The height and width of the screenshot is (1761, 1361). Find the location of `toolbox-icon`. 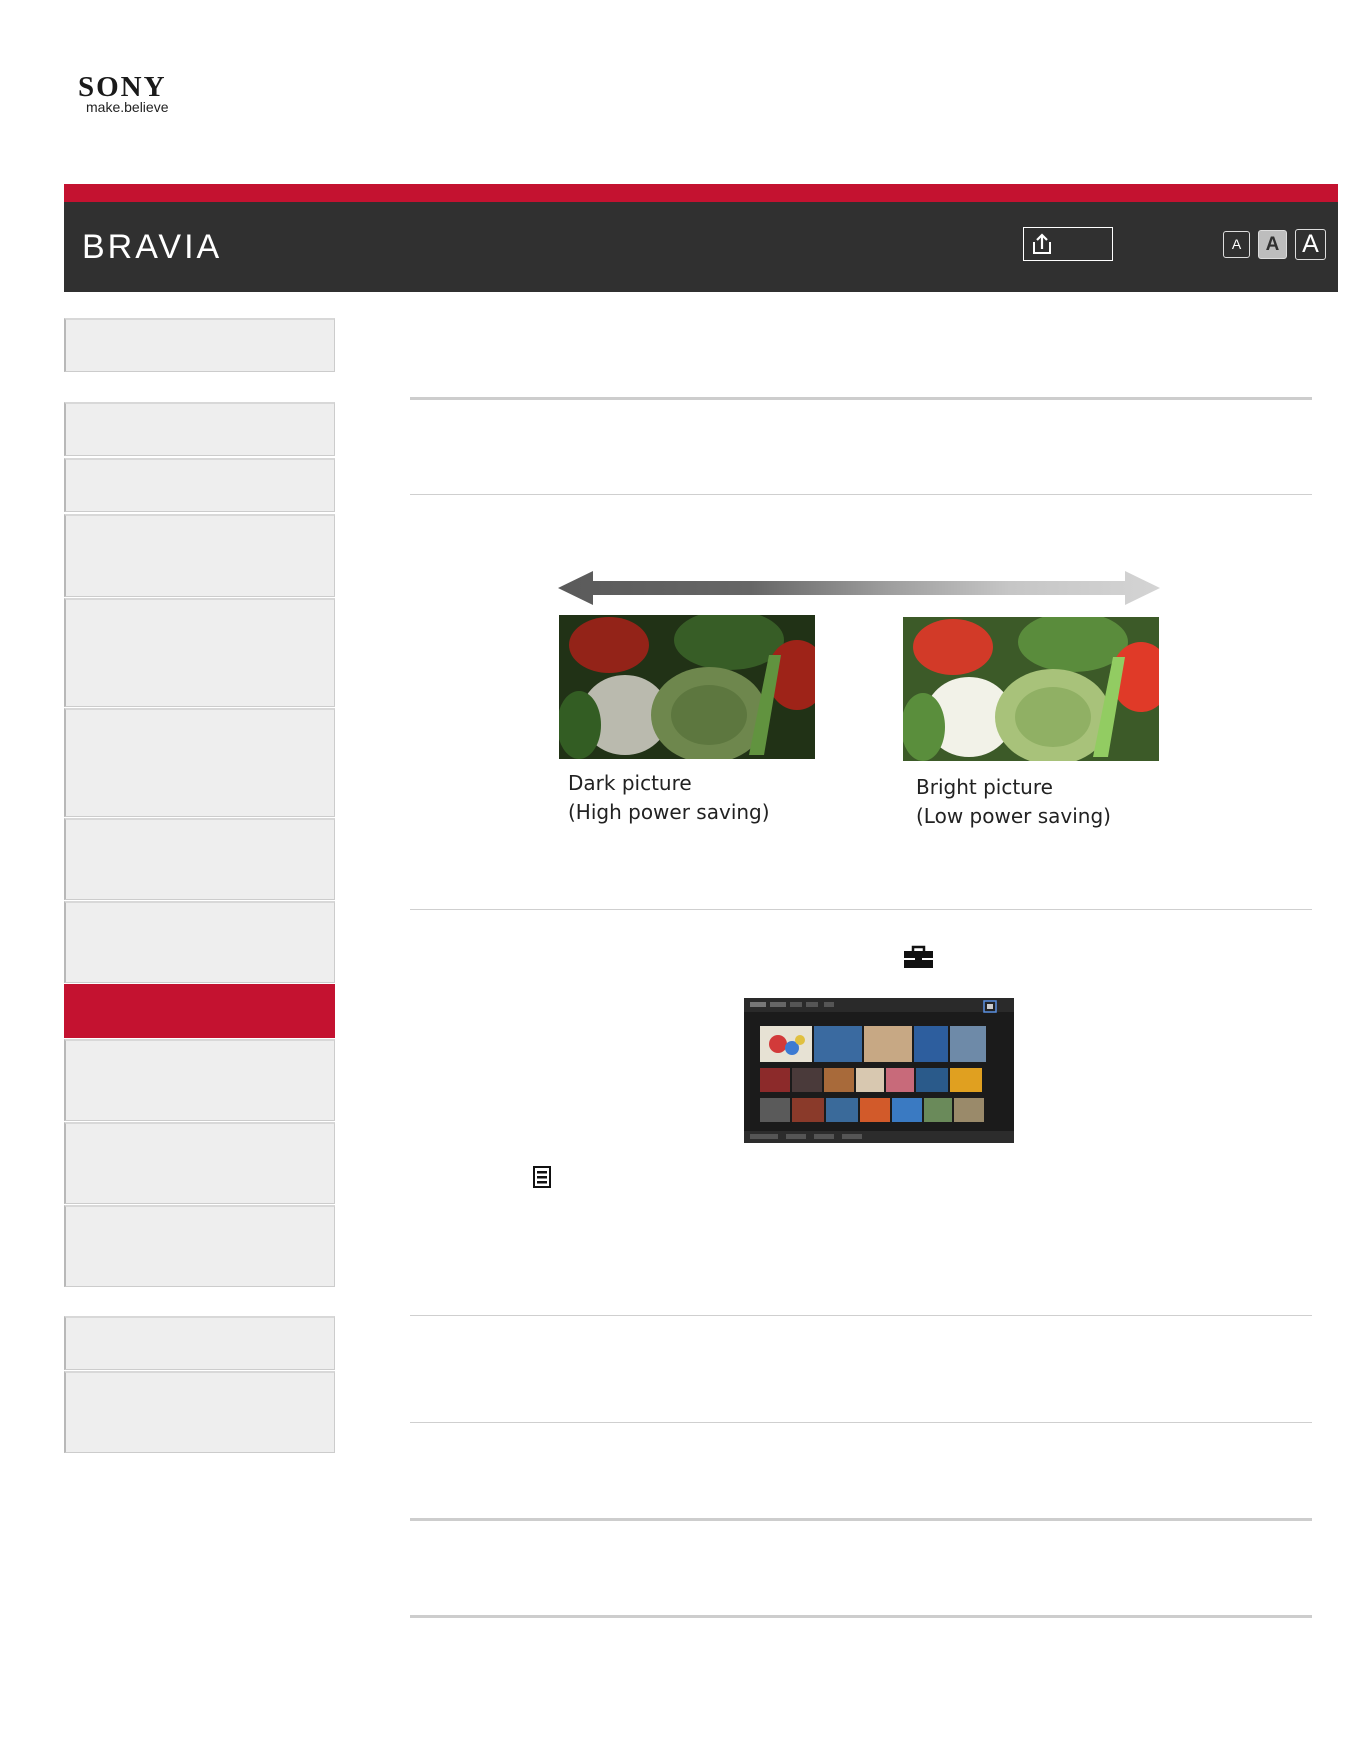

toolbox-icon is located at coordinates (918, 956).